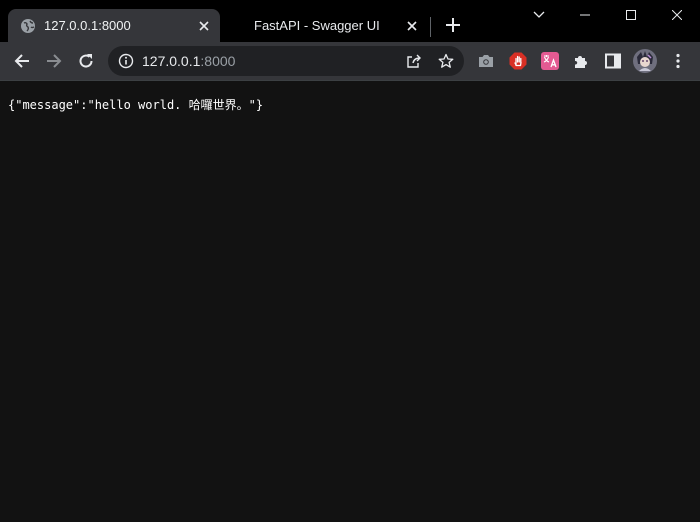 This screenshot has height=522, width=700. I want to click on tab-strip: 127.0.0.1:8000 FastAPI - Swagger UI, so click(350, 21).